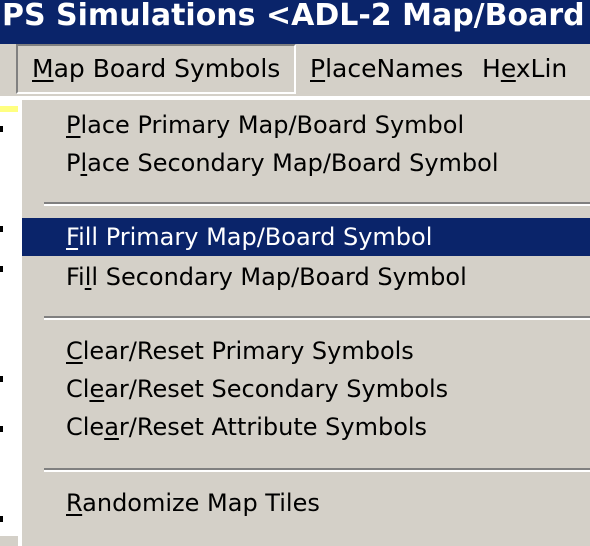  I want to click on menu-placenames-label: PlaceNames, so click(387, 68).